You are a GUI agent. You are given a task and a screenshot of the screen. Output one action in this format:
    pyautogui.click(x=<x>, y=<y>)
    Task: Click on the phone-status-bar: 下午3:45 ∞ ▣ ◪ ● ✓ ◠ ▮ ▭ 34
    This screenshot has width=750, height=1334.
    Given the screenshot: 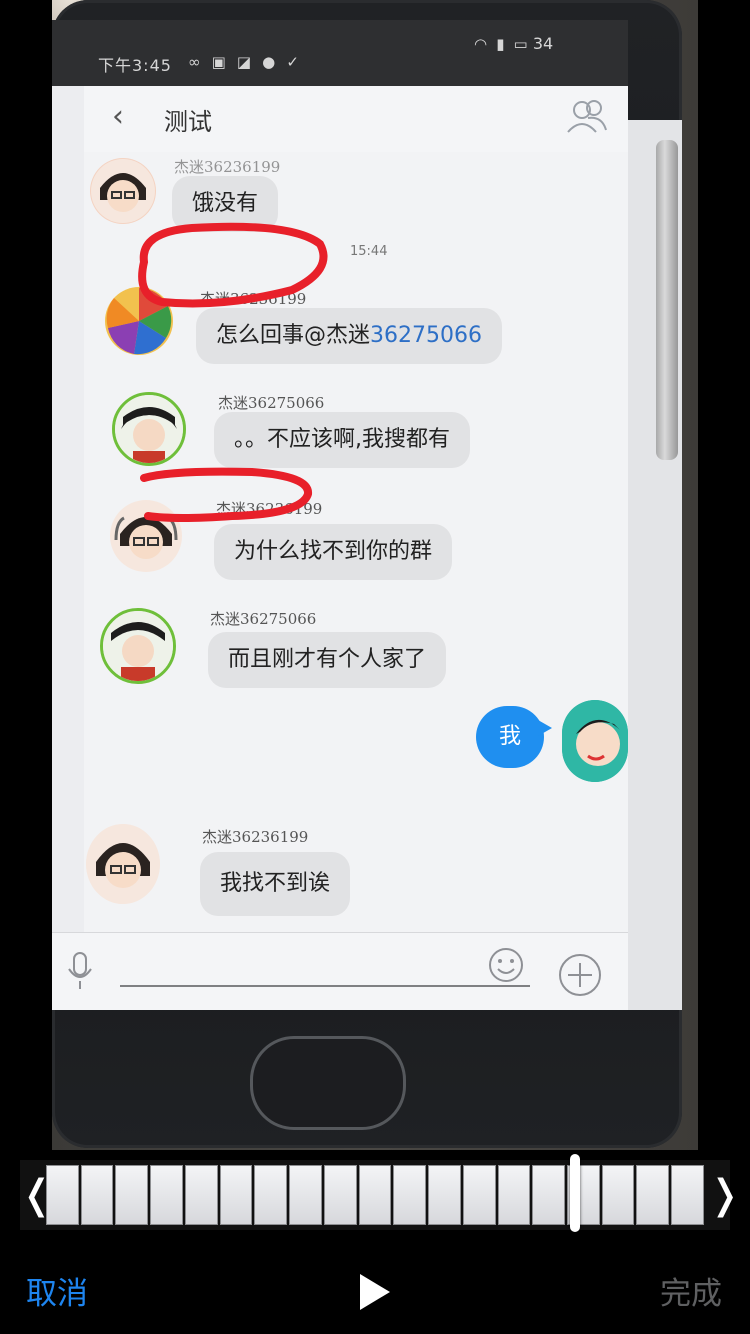 What is the action you would take?
    pyautogui.click(x=340, y=53)
    